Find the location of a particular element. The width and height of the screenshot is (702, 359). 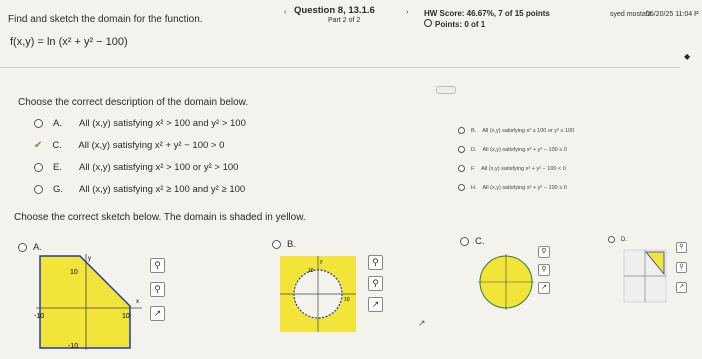

sketch-option-c: C. is located at coordinates (472, 241).